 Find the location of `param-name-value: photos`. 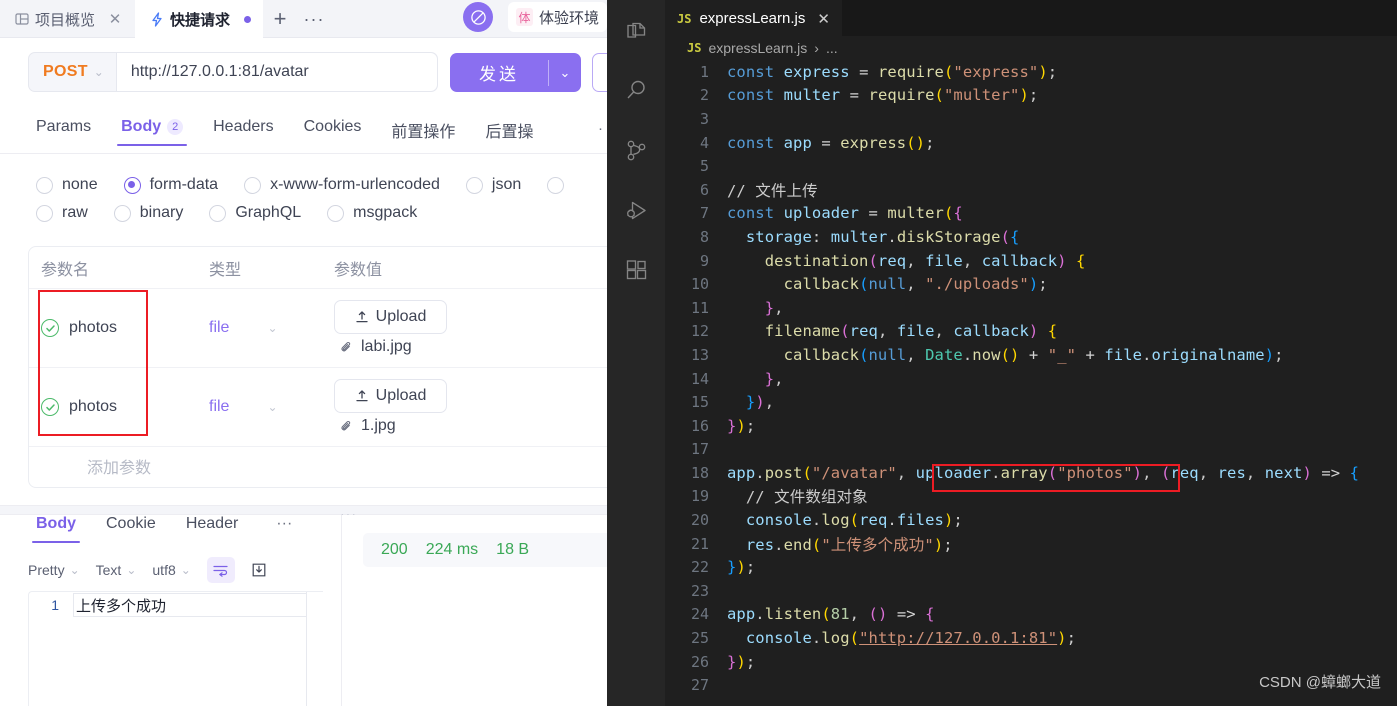

param-name-value: photos is located at coordinates (93, 327).